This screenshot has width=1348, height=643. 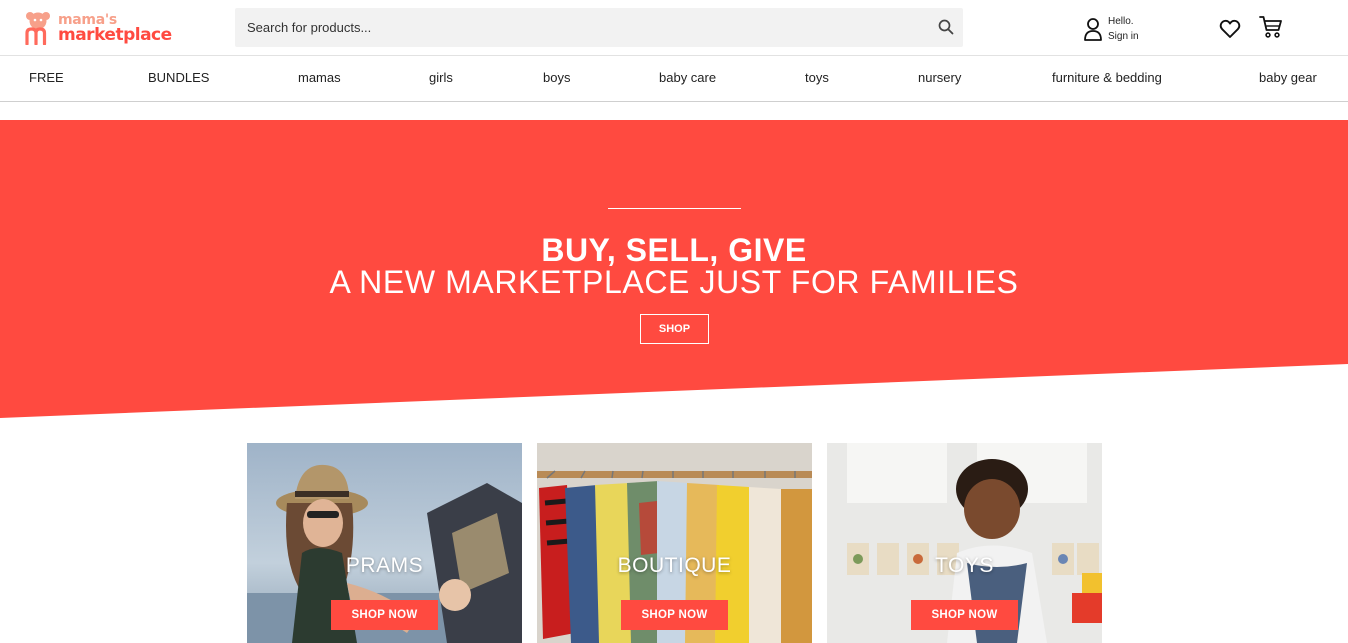 What do you see at coordinates (674, 208) in the screenshot?
I see `hero-divider` at bounding box center [674, 208].